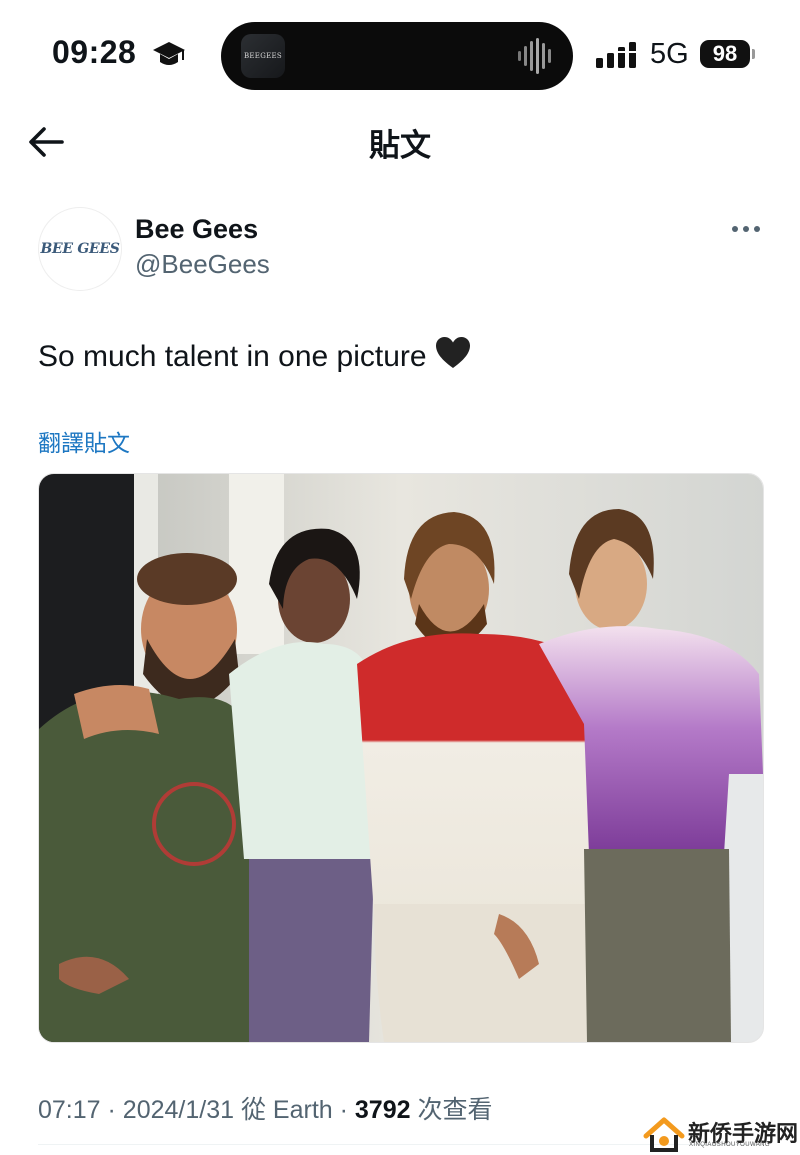 This screenshot has width=800, height=1155. I want to click on translate-post-link: 翻譯貼文, so click(84, 441).